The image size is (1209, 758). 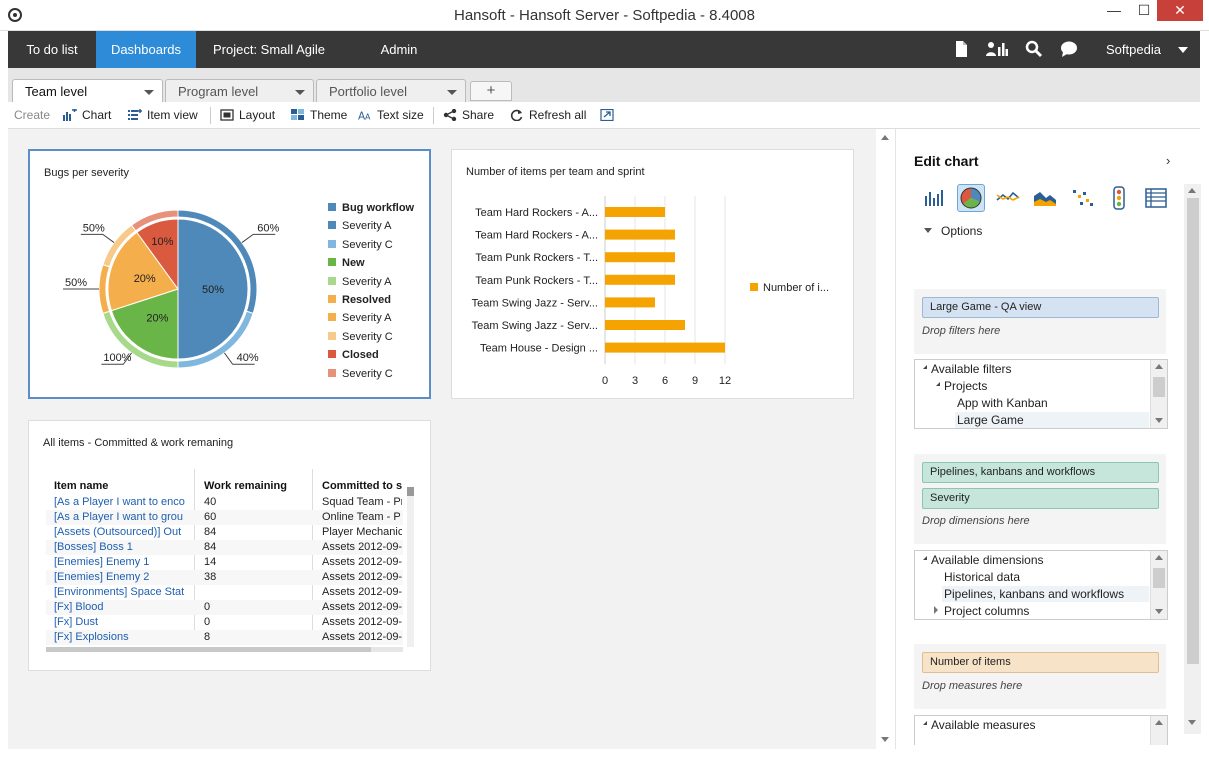 What do you see at coordinates (965, 386) in the screenshot?
I see `tree-item: Projects` at bounding box center [965, 386].